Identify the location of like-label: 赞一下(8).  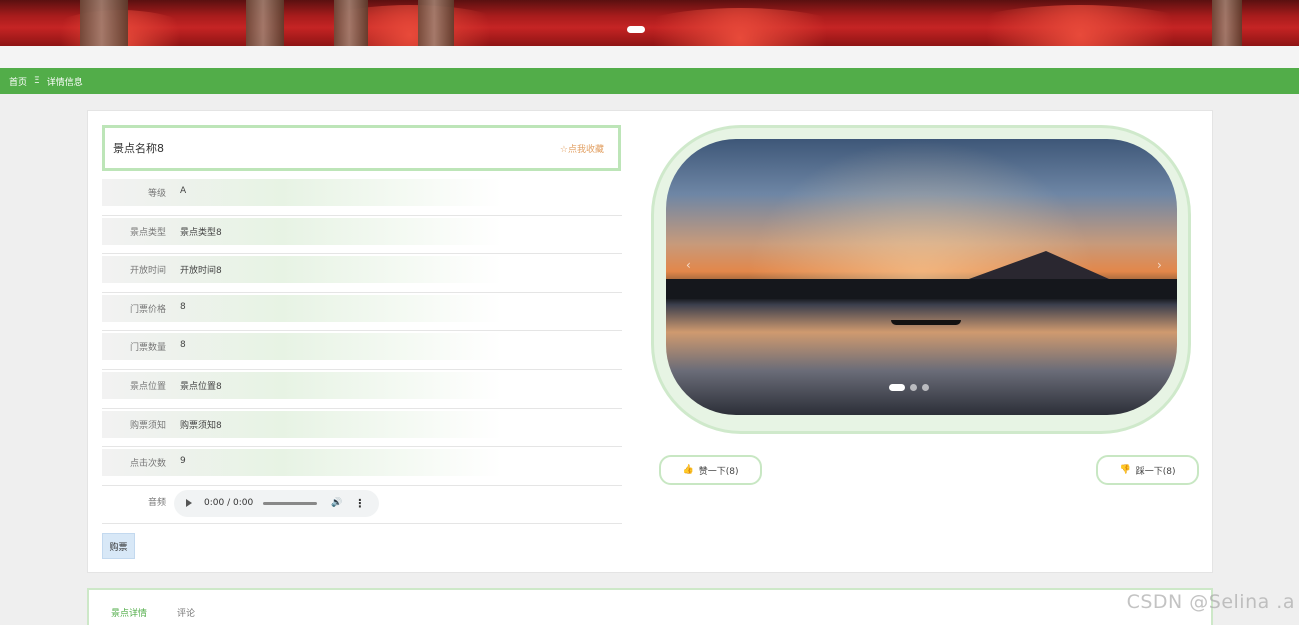
(718, 471).